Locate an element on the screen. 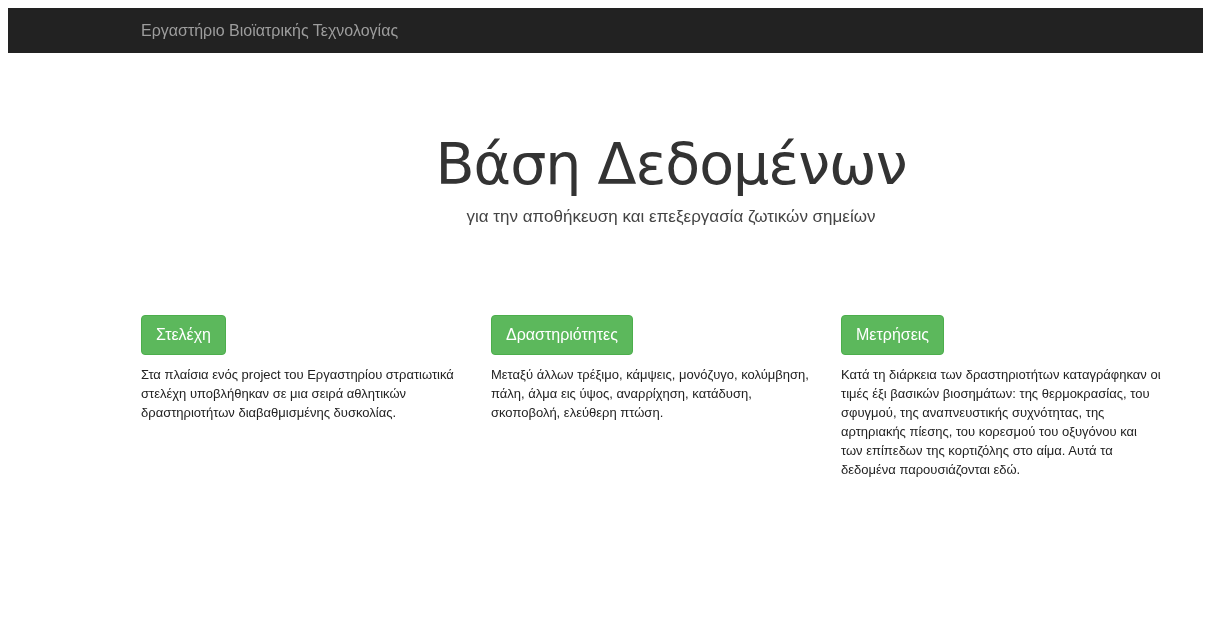 The width and height of the screenshot is (1211, 633). section-description: Μεταξύ άλλων τρέξιμο, κάμψεις, μονόζυγο, κολύμβηση, πάλη, άλμα εις ύψος, αναρρίχηση, κατάδυση, σκοποβολή, ελεύθερη πτώση. is located at coordinates (650, 394).